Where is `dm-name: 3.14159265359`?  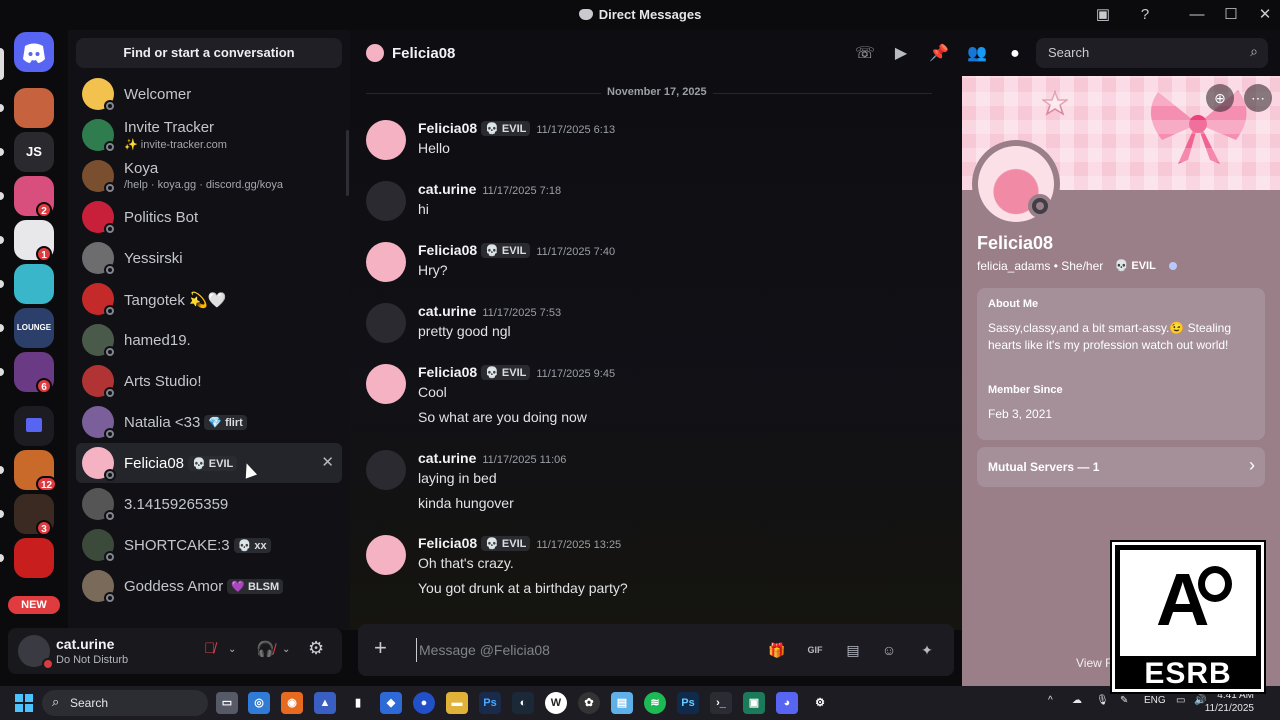
dm-name: 3.14159265359 is located at coordinates (176, 504).